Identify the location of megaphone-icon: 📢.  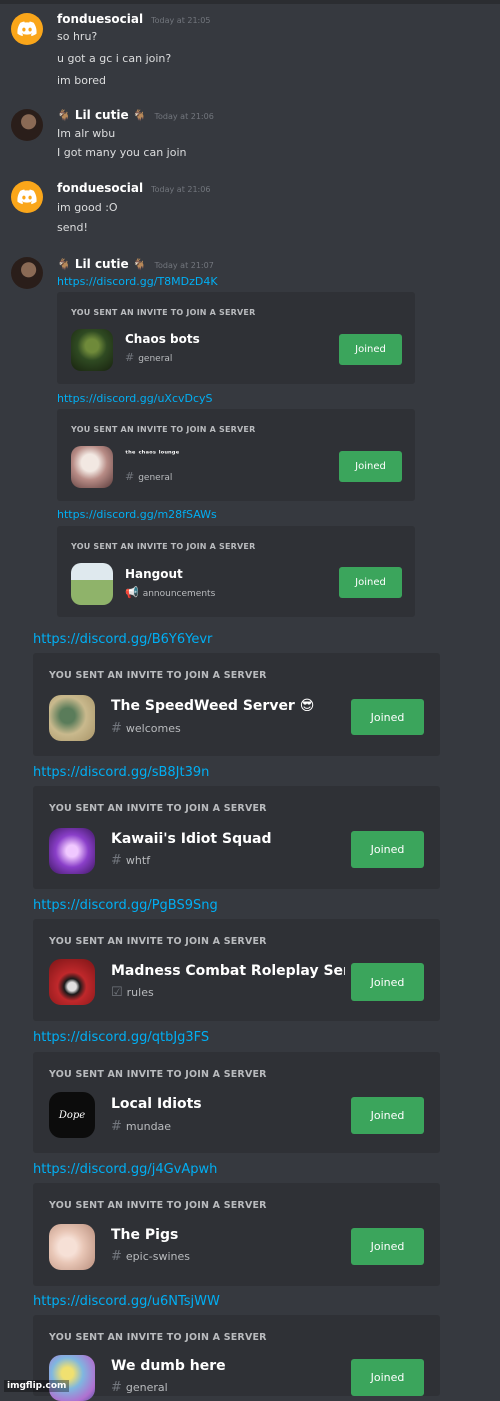
(132, 592).